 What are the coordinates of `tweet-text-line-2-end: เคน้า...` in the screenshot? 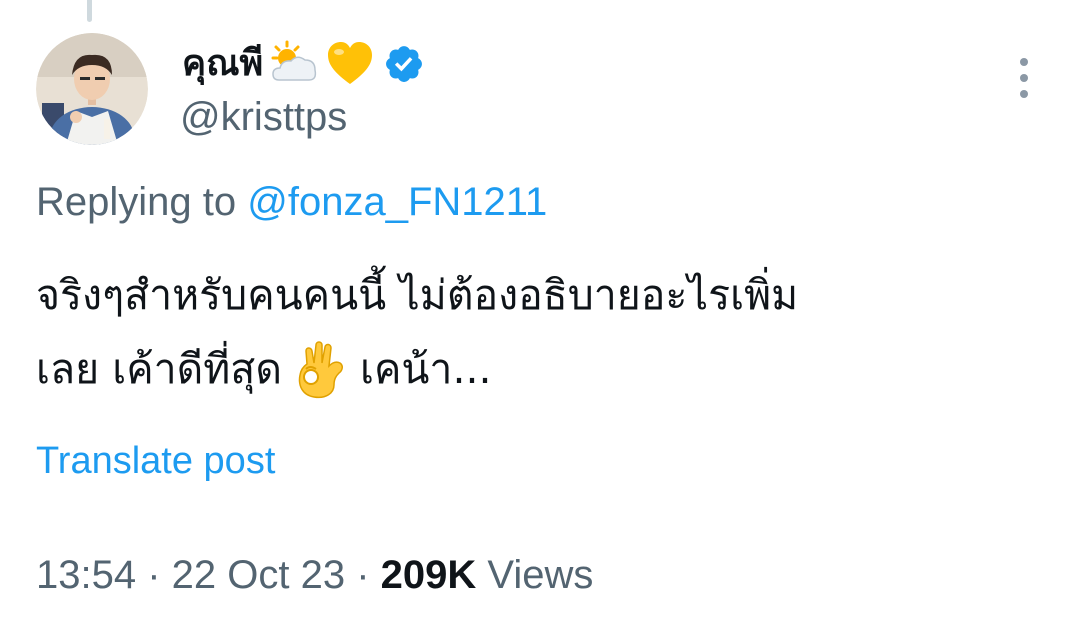 It's located at (425, 369).